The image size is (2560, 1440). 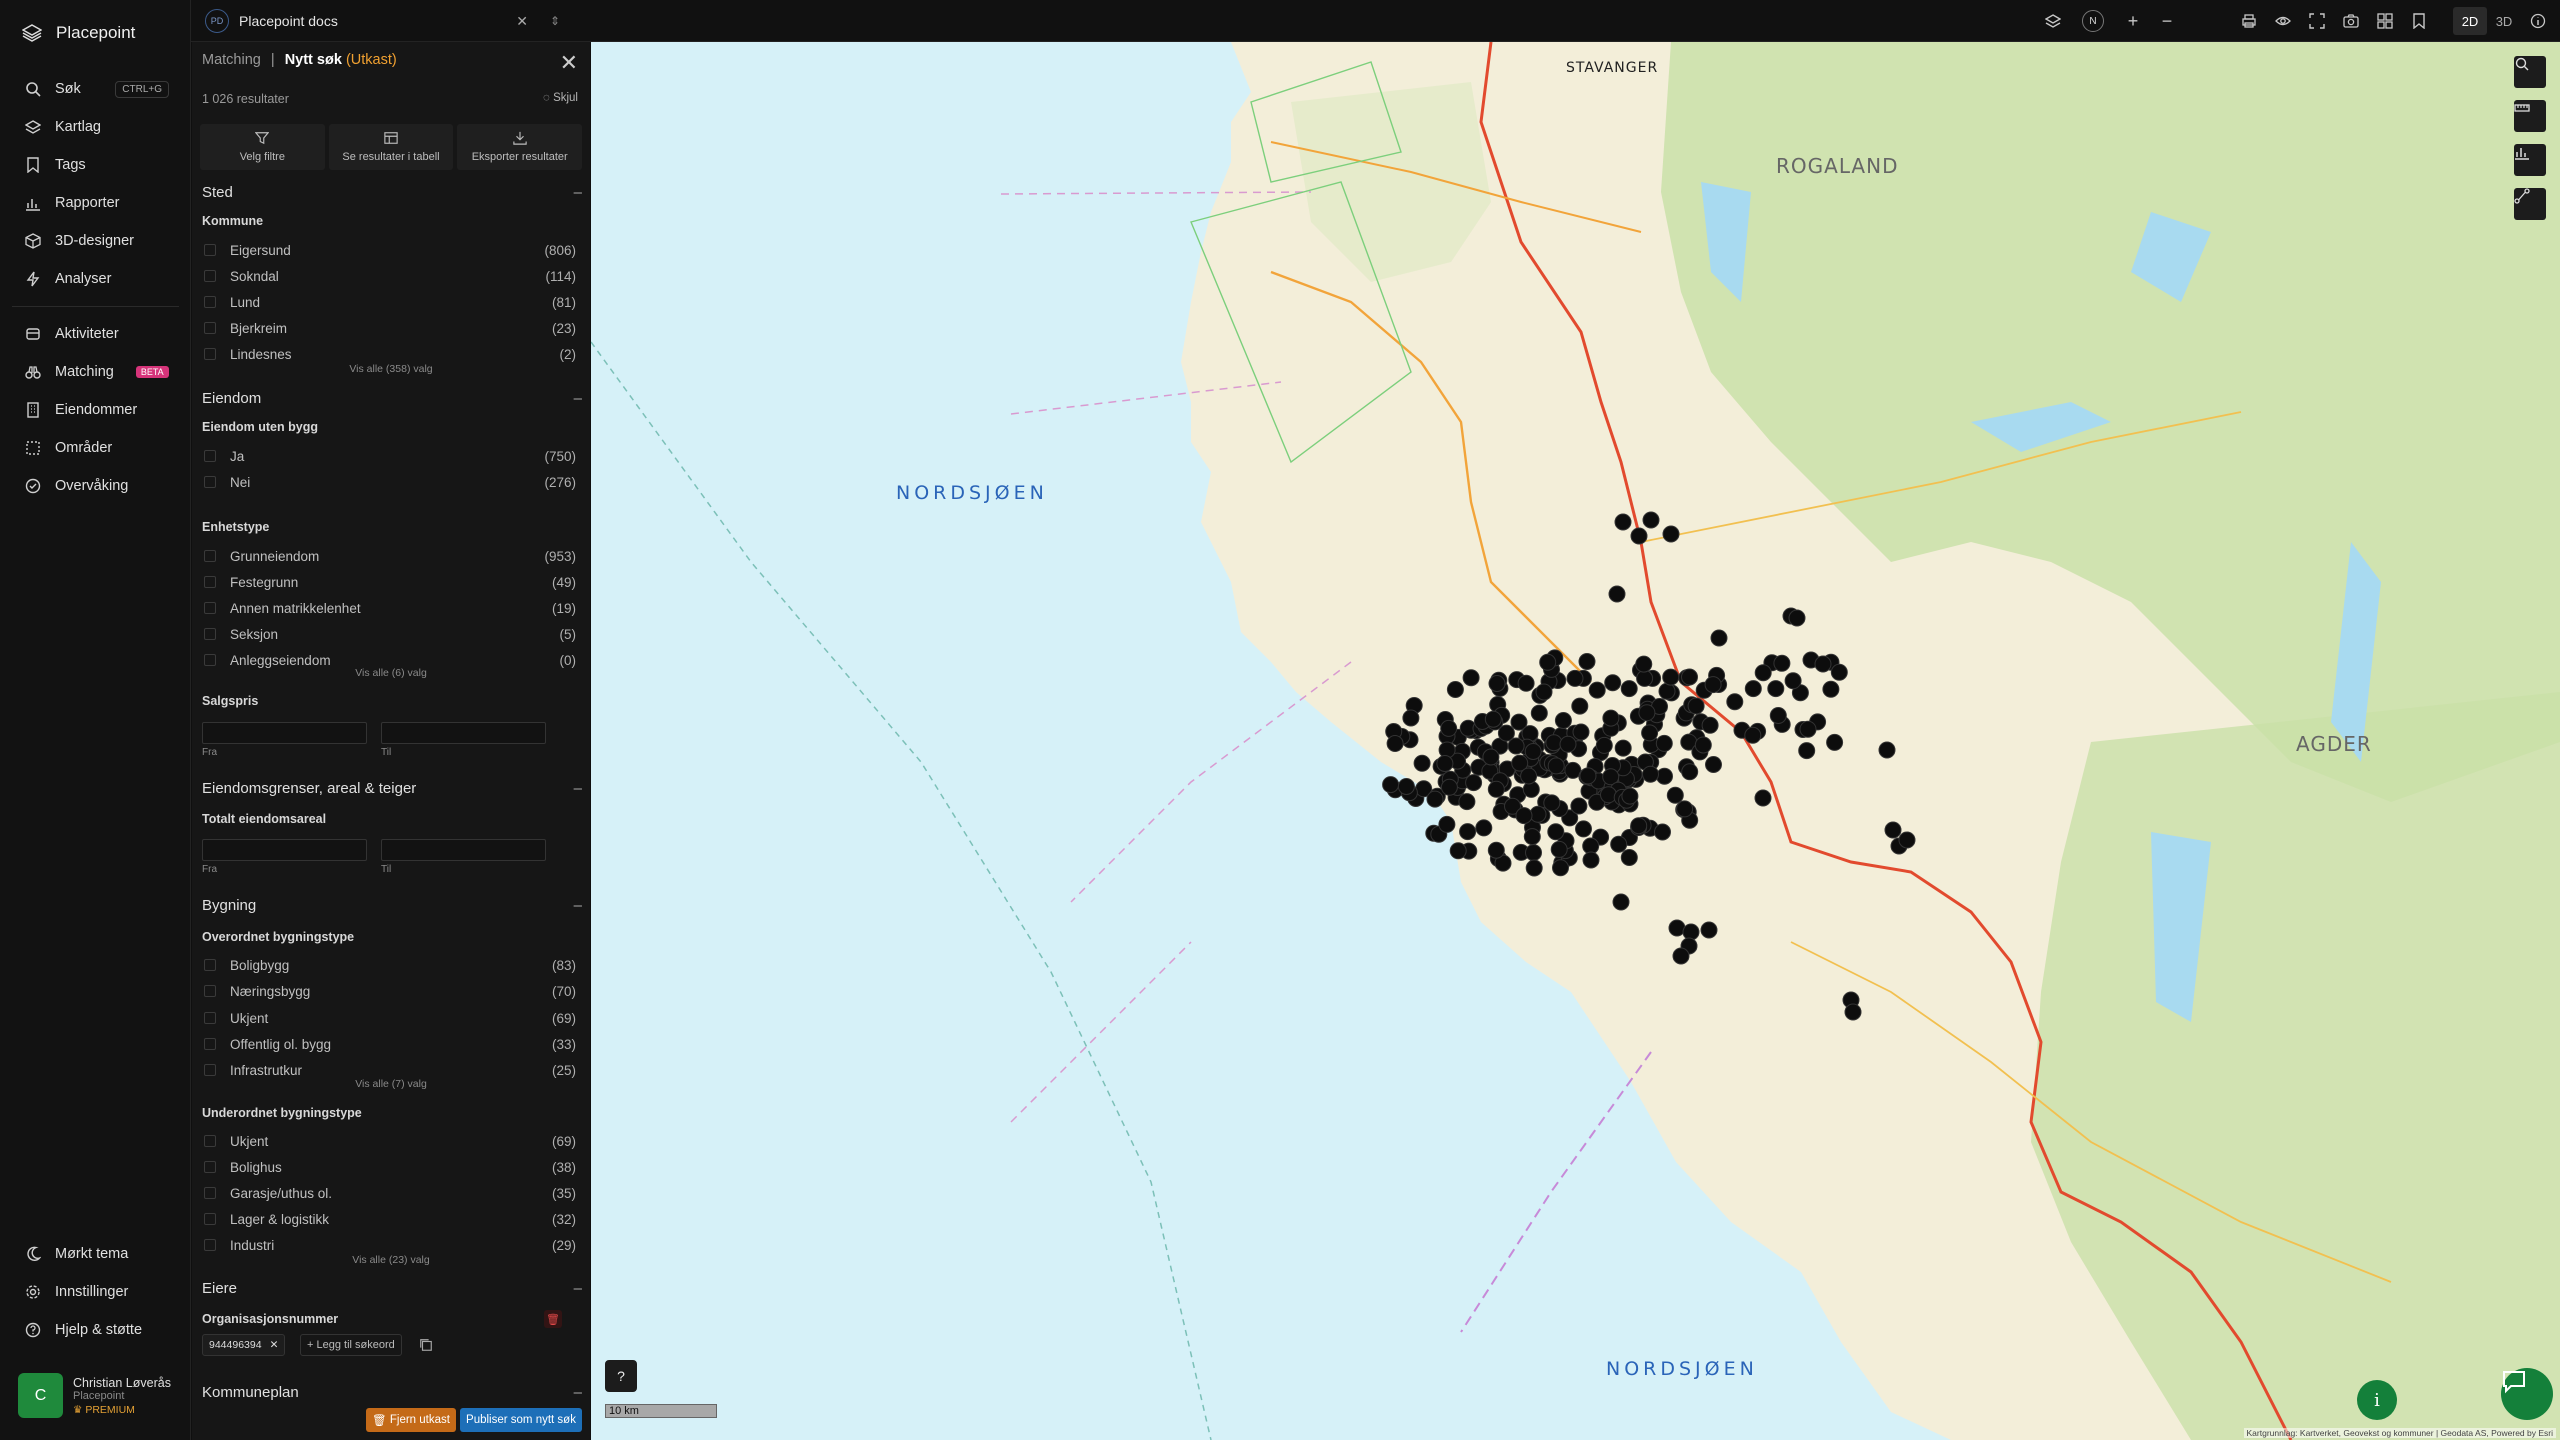 I want to click on copy-icon, so click(x=426, y=1347).